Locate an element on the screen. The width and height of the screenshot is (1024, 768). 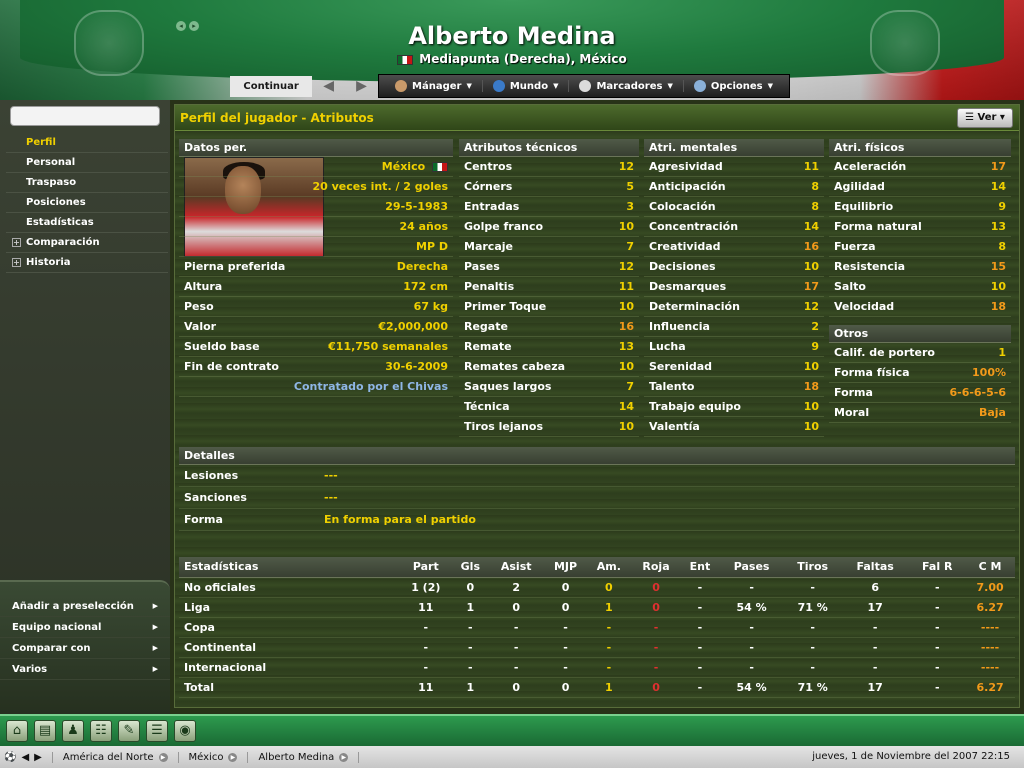
home-icon: ⌂ is located at coordinates (17, 731).